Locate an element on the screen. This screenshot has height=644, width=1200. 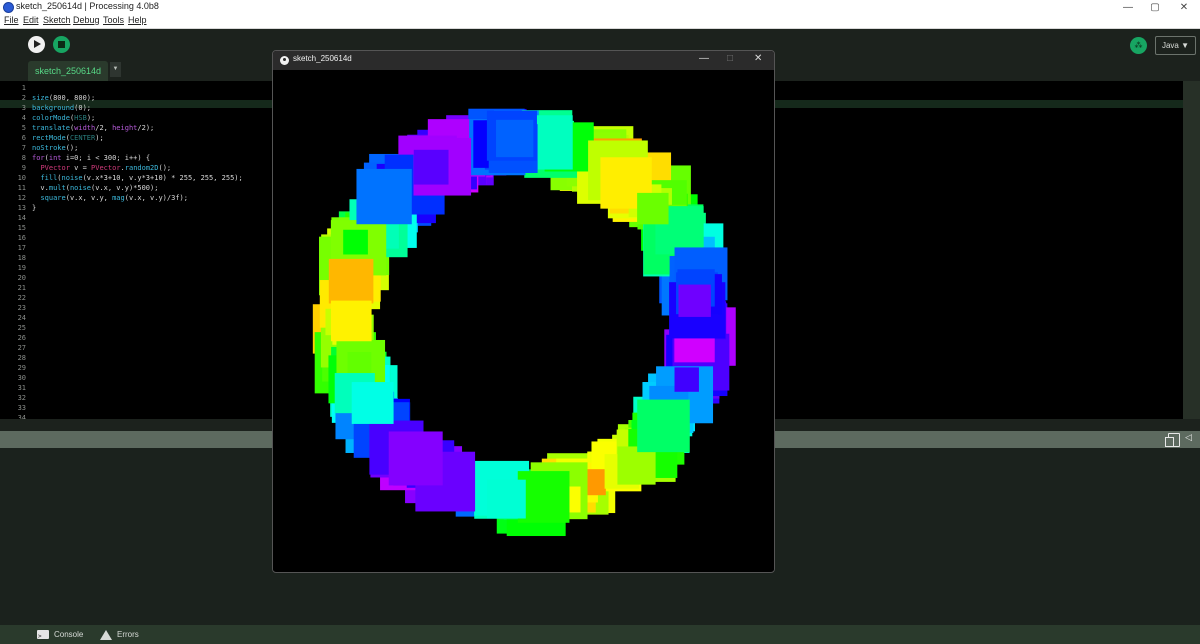
line-number: 17 is located at coordinates (21, 248).